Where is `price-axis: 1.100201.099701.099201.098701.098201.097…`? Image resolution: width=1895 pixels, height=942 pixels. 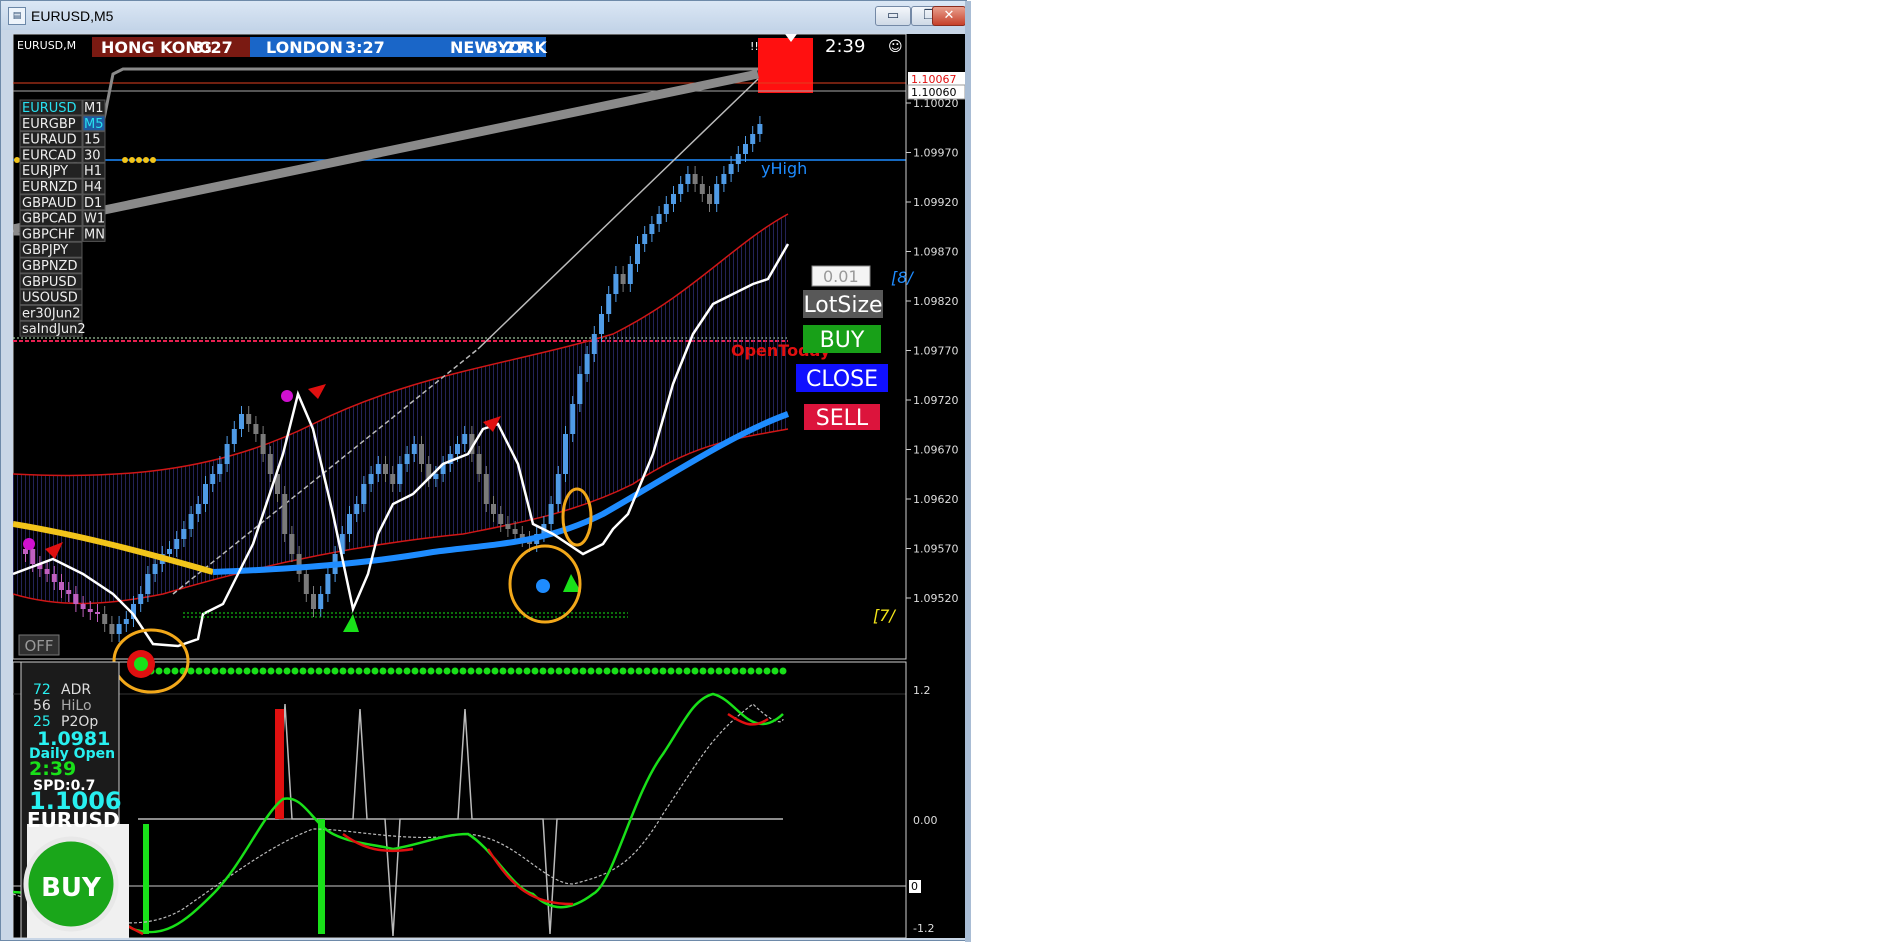
price-axis: 1.100201.099701.099201.098701.098201.097… is located at coordinates (932, 346).